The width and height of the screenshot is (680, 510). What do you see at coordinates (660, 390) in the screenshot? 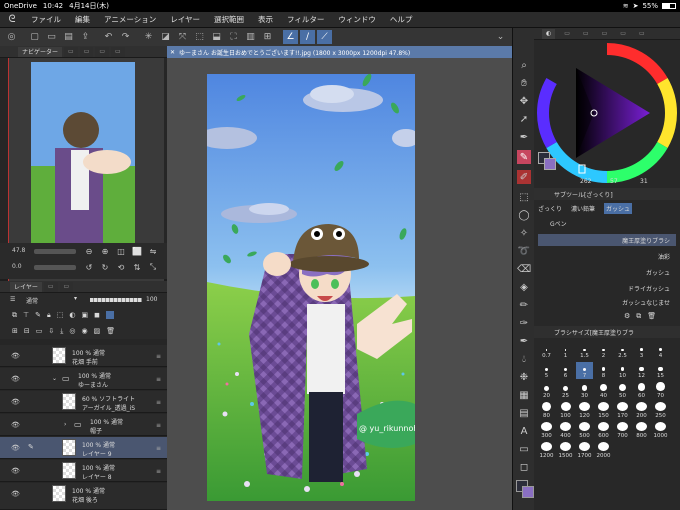
I see `brush-size-option: 70` at bounding box center [660, 390].